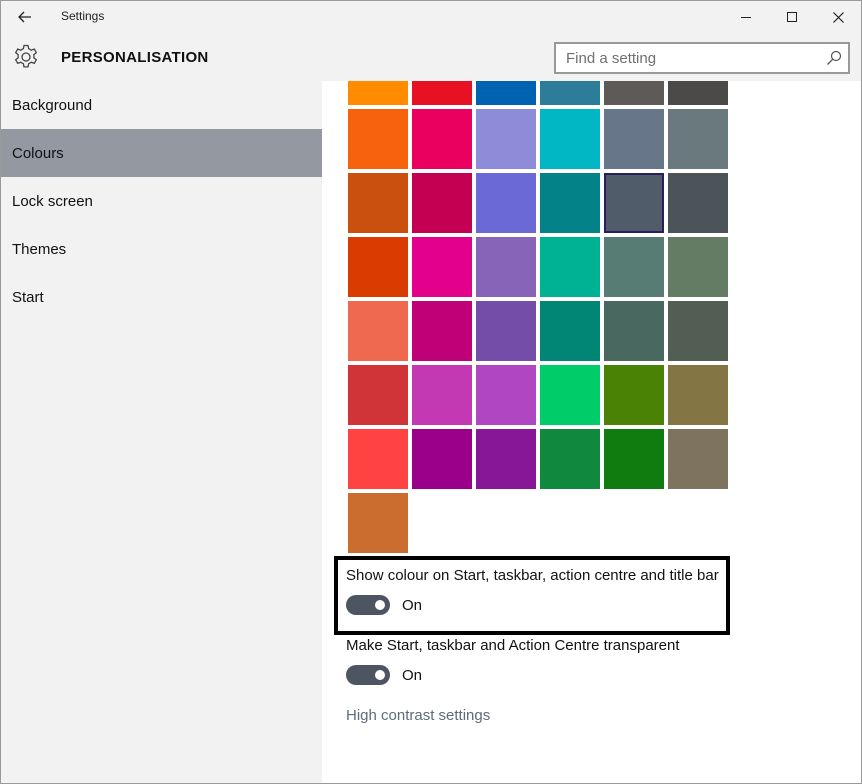  What do you see at coordinates (83, 16) in the screenshot?
I see `app-title: Settings` at bounding box center [83, 16].